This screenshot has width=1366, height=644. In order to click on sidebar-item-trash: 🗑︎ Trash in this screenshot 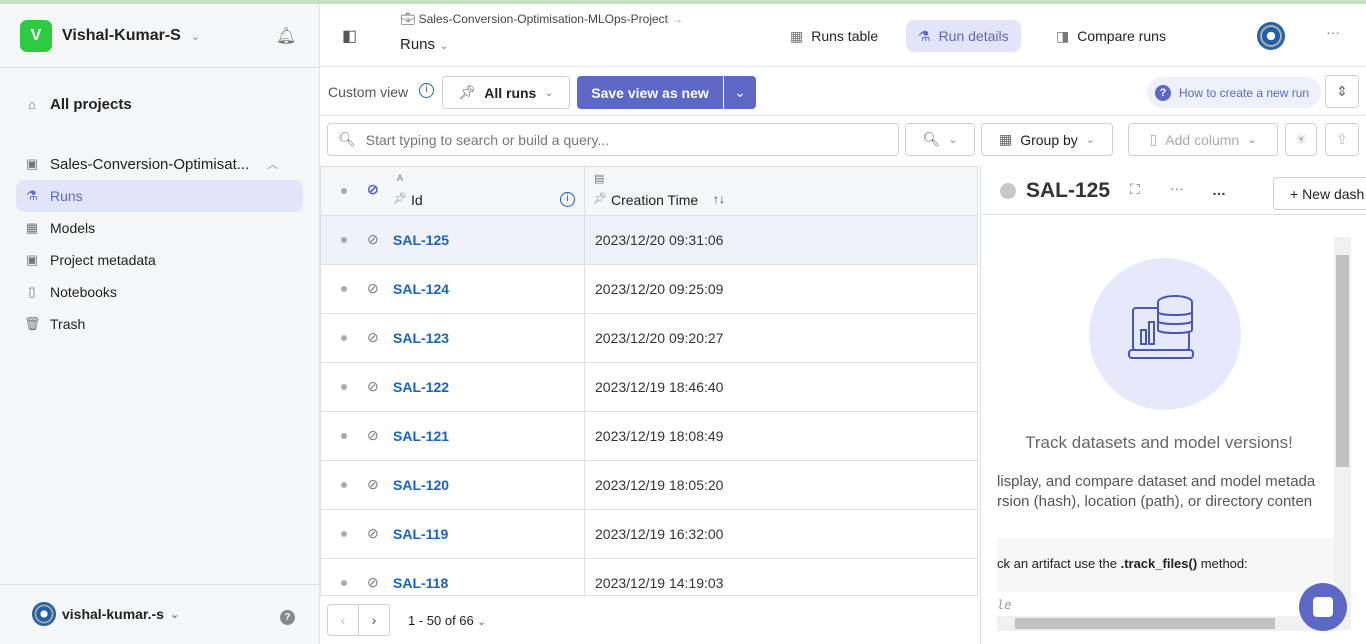, I will do `click(159, 324)`.